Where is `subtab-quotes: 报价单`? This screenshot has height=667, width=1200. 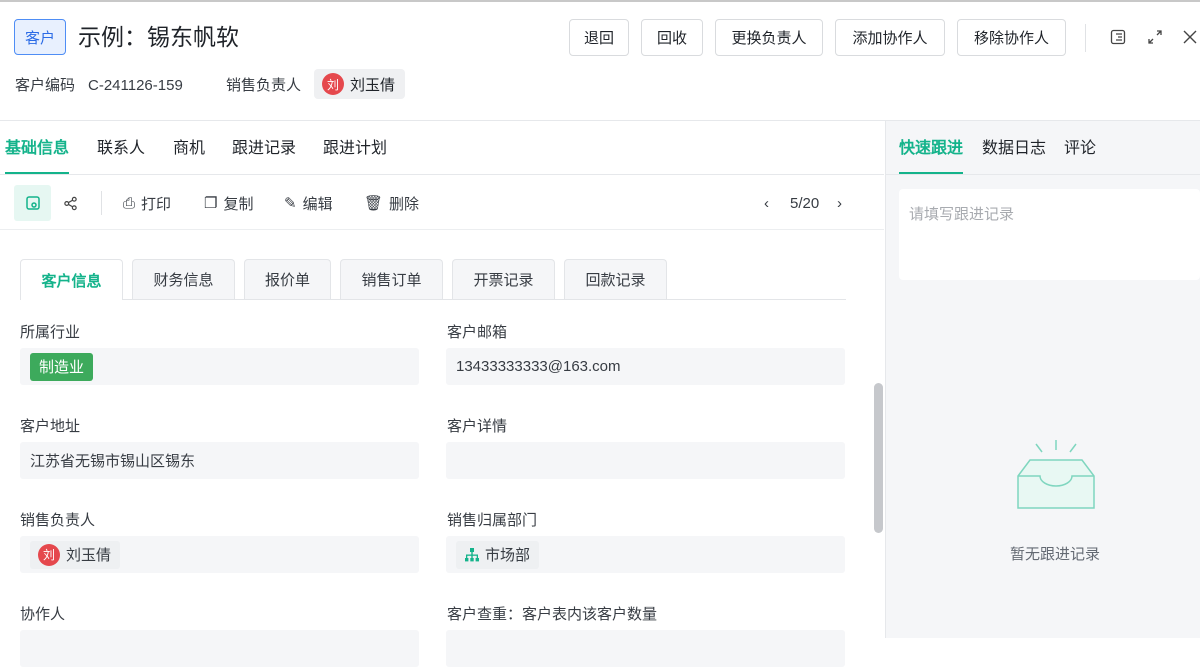
subtab-quotes: 报价单 is located at coordinates (287, 279).